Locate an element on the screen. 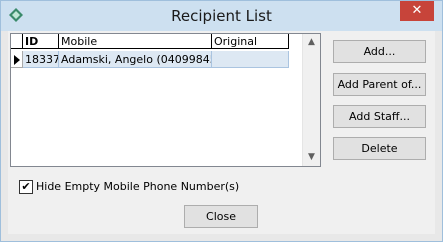  cell-id: 18337 is located at coordinates (41, 59).